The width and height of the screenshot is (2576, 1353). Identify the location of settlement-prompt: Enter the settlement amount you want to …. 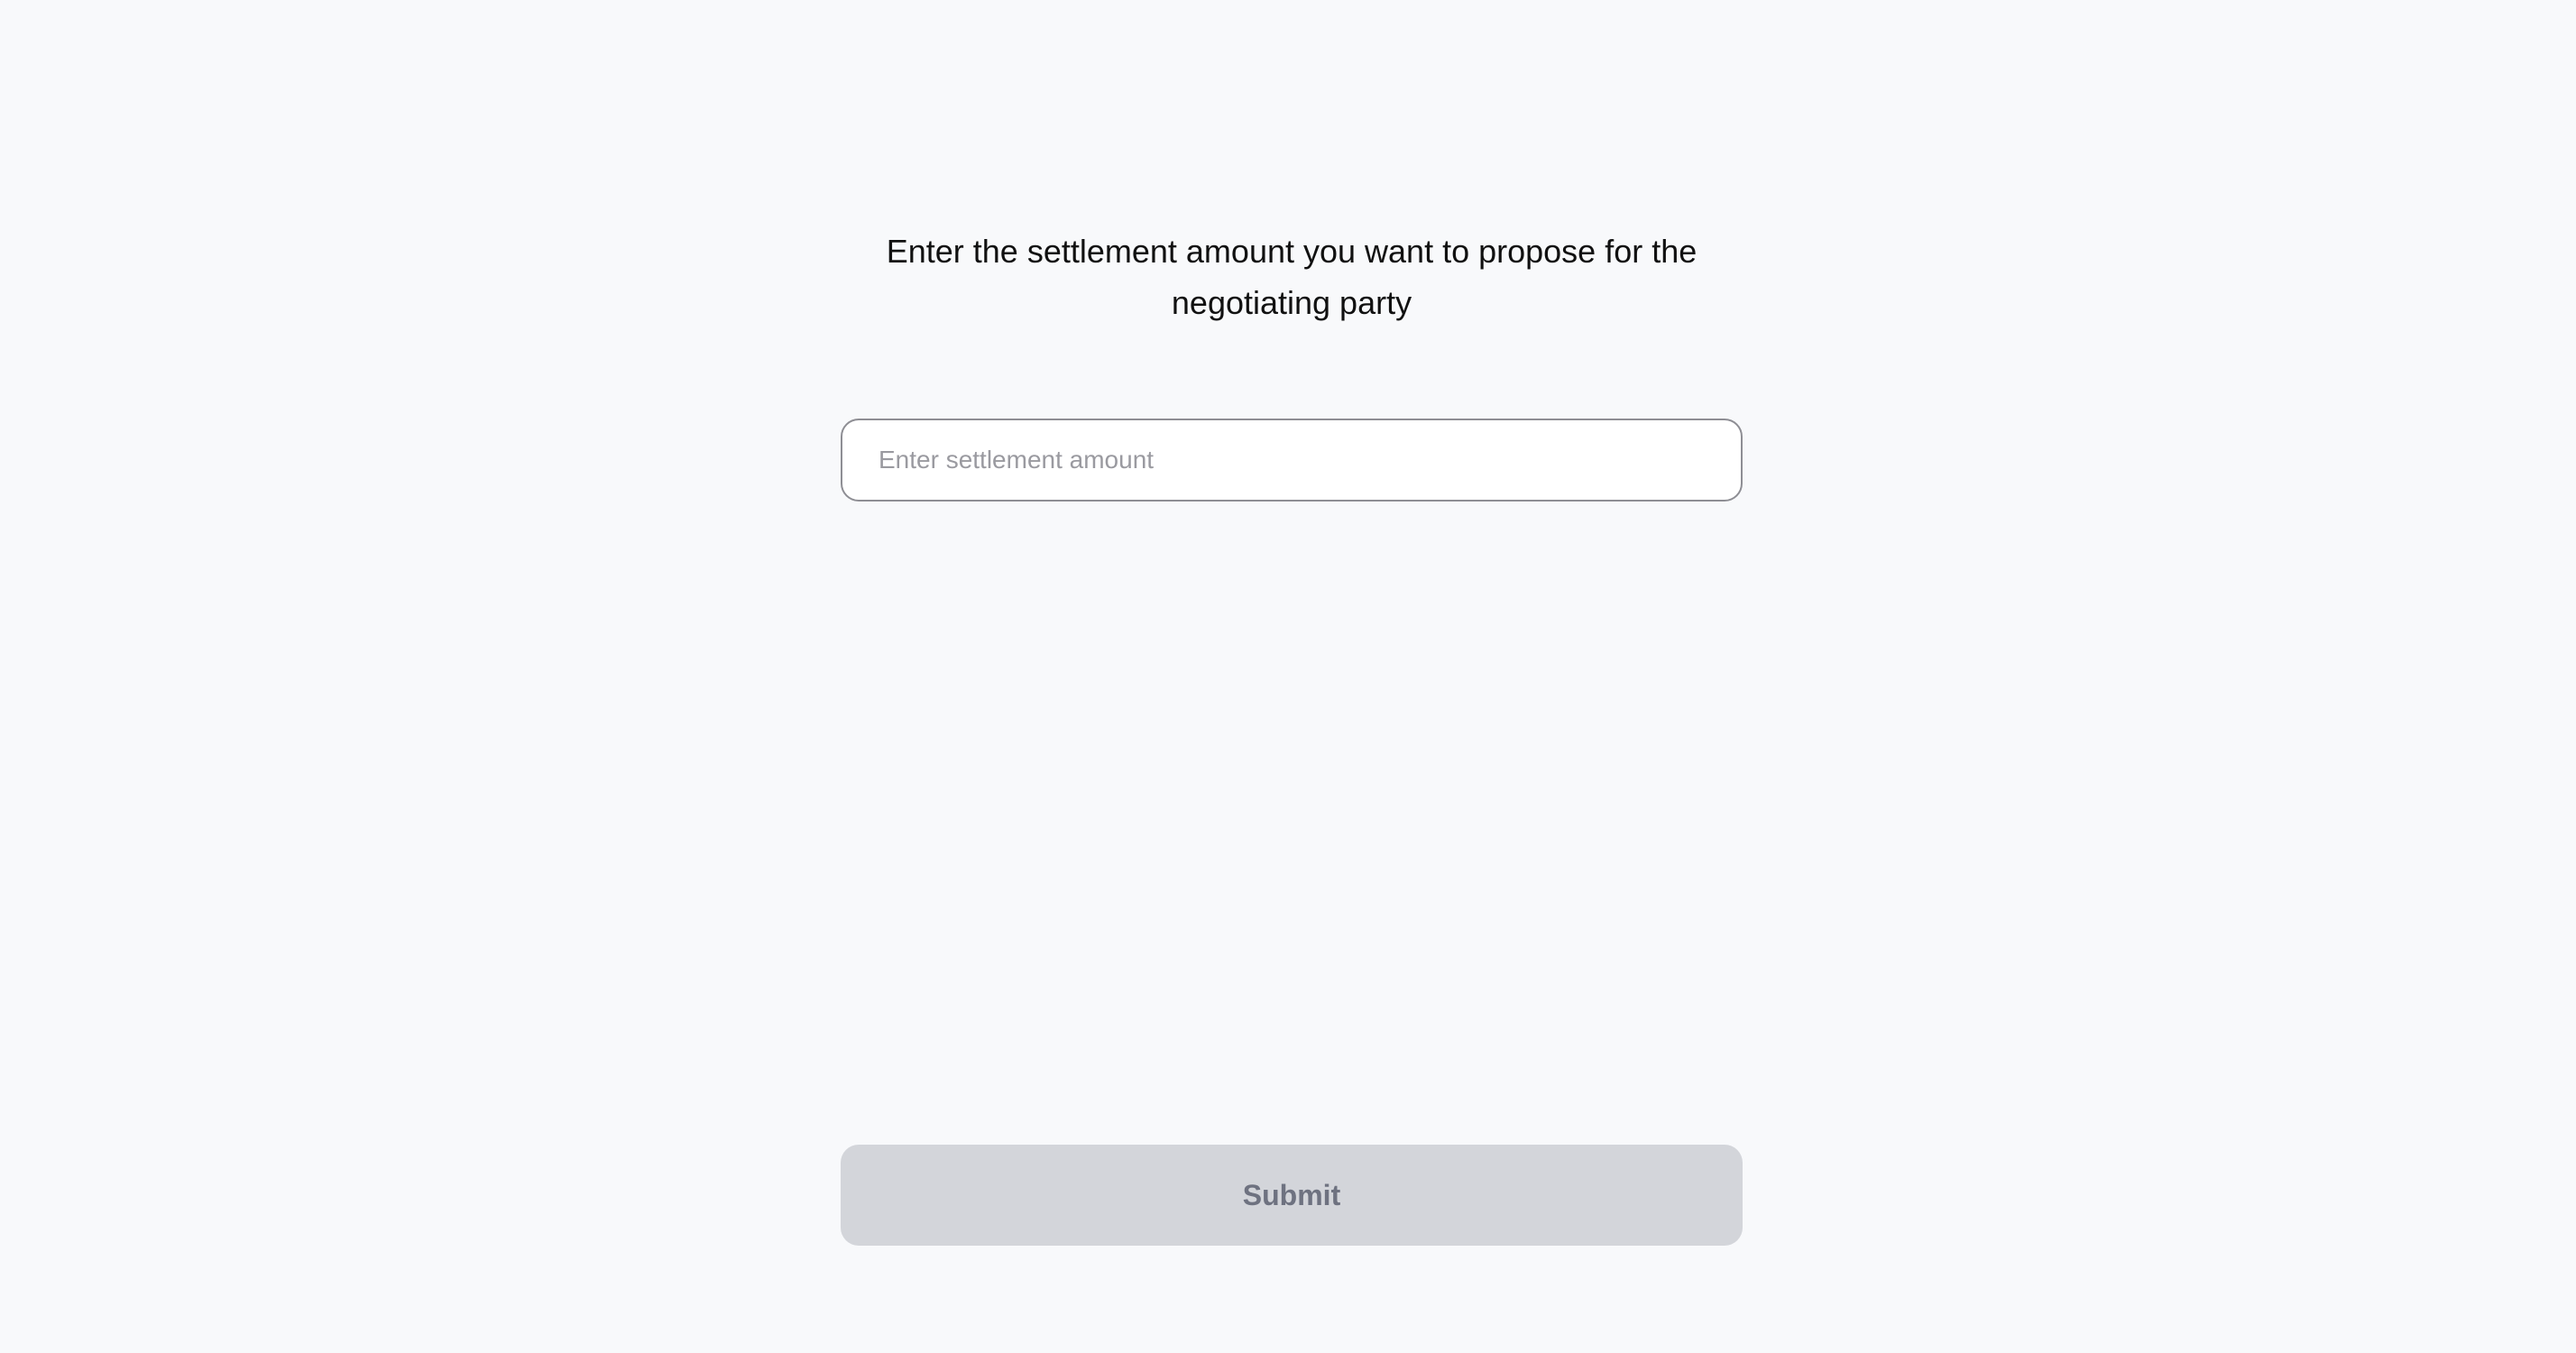
(1291, 277).